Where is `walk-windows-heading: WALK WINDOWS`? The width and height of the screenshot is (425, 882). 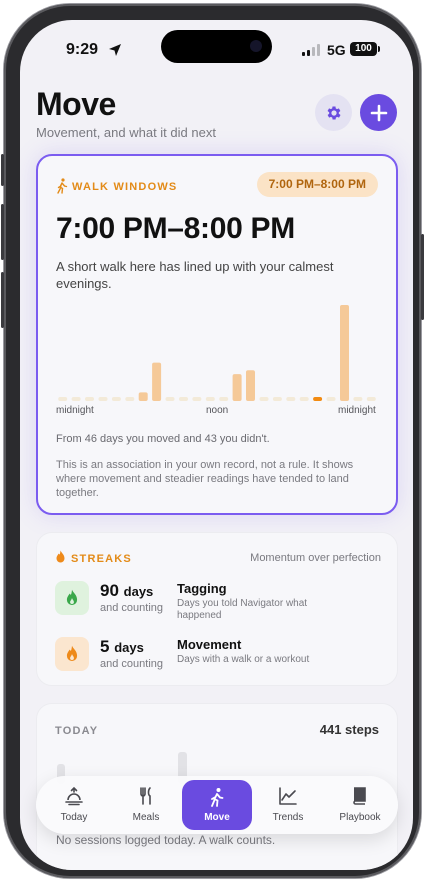
walk-windows-heading: WALK WINDOWS is located at coordinates (125, 187).